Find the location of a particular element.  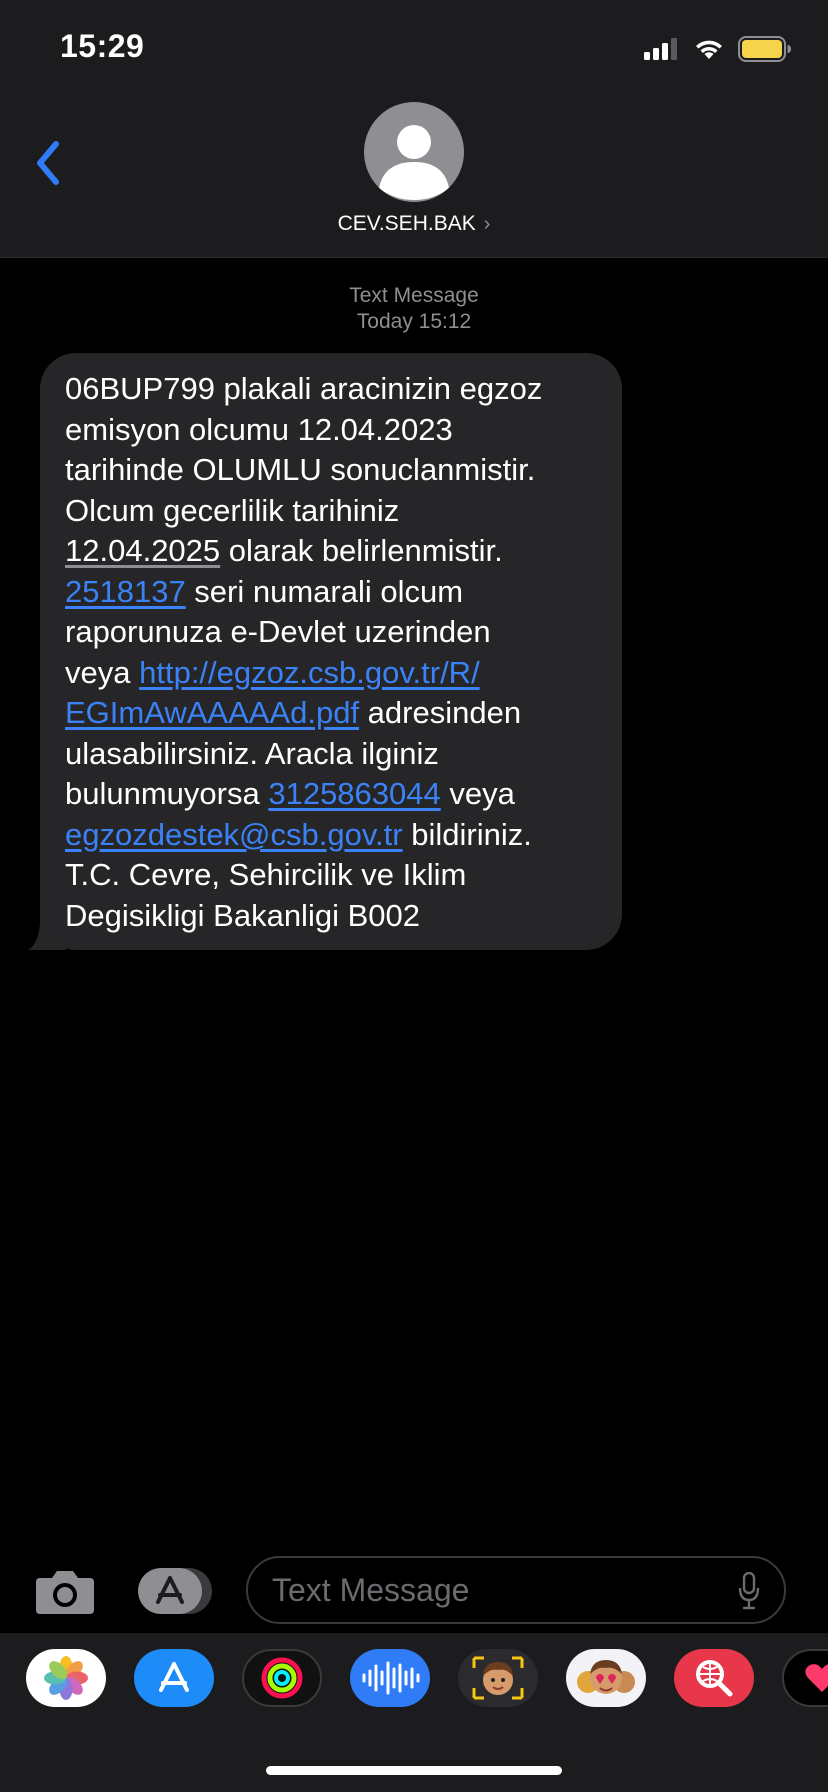

conversation-header: CEV.SEH.BAK › is located at coordinates (414, 179).